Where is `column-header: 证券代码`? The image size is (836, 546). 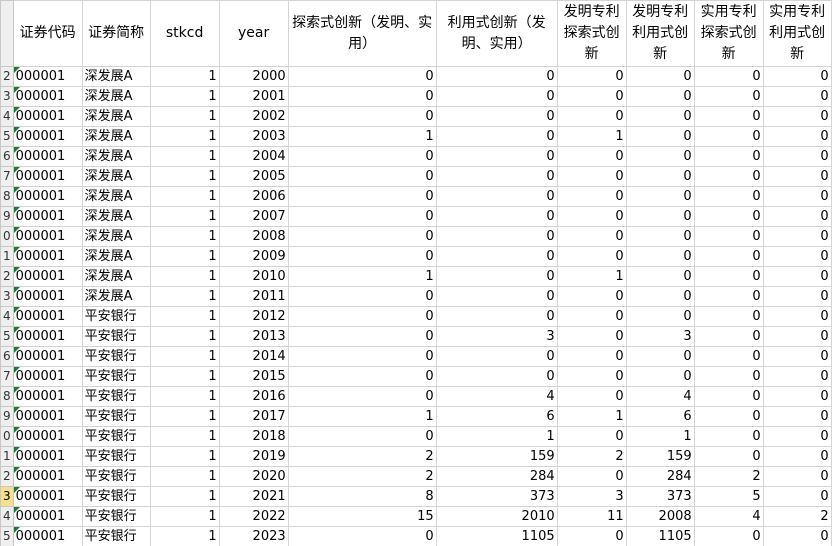
column-header: 证券代码 is located at coordinates (47, 33).